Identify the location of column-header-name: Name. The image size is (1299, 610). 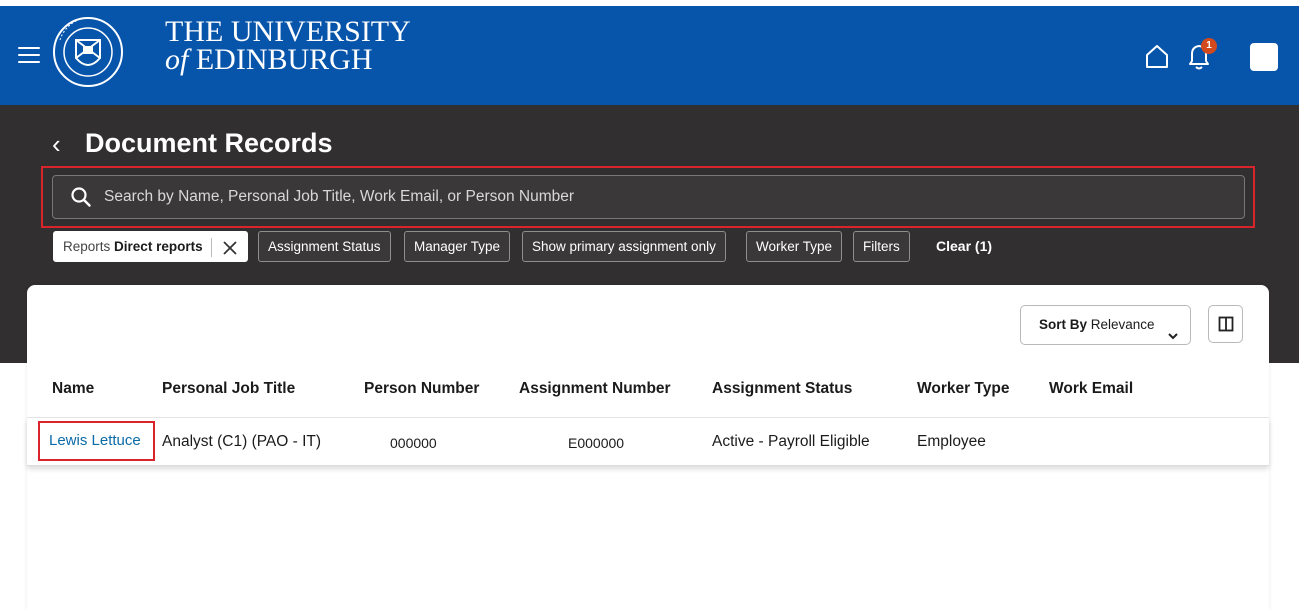
(73, 389).